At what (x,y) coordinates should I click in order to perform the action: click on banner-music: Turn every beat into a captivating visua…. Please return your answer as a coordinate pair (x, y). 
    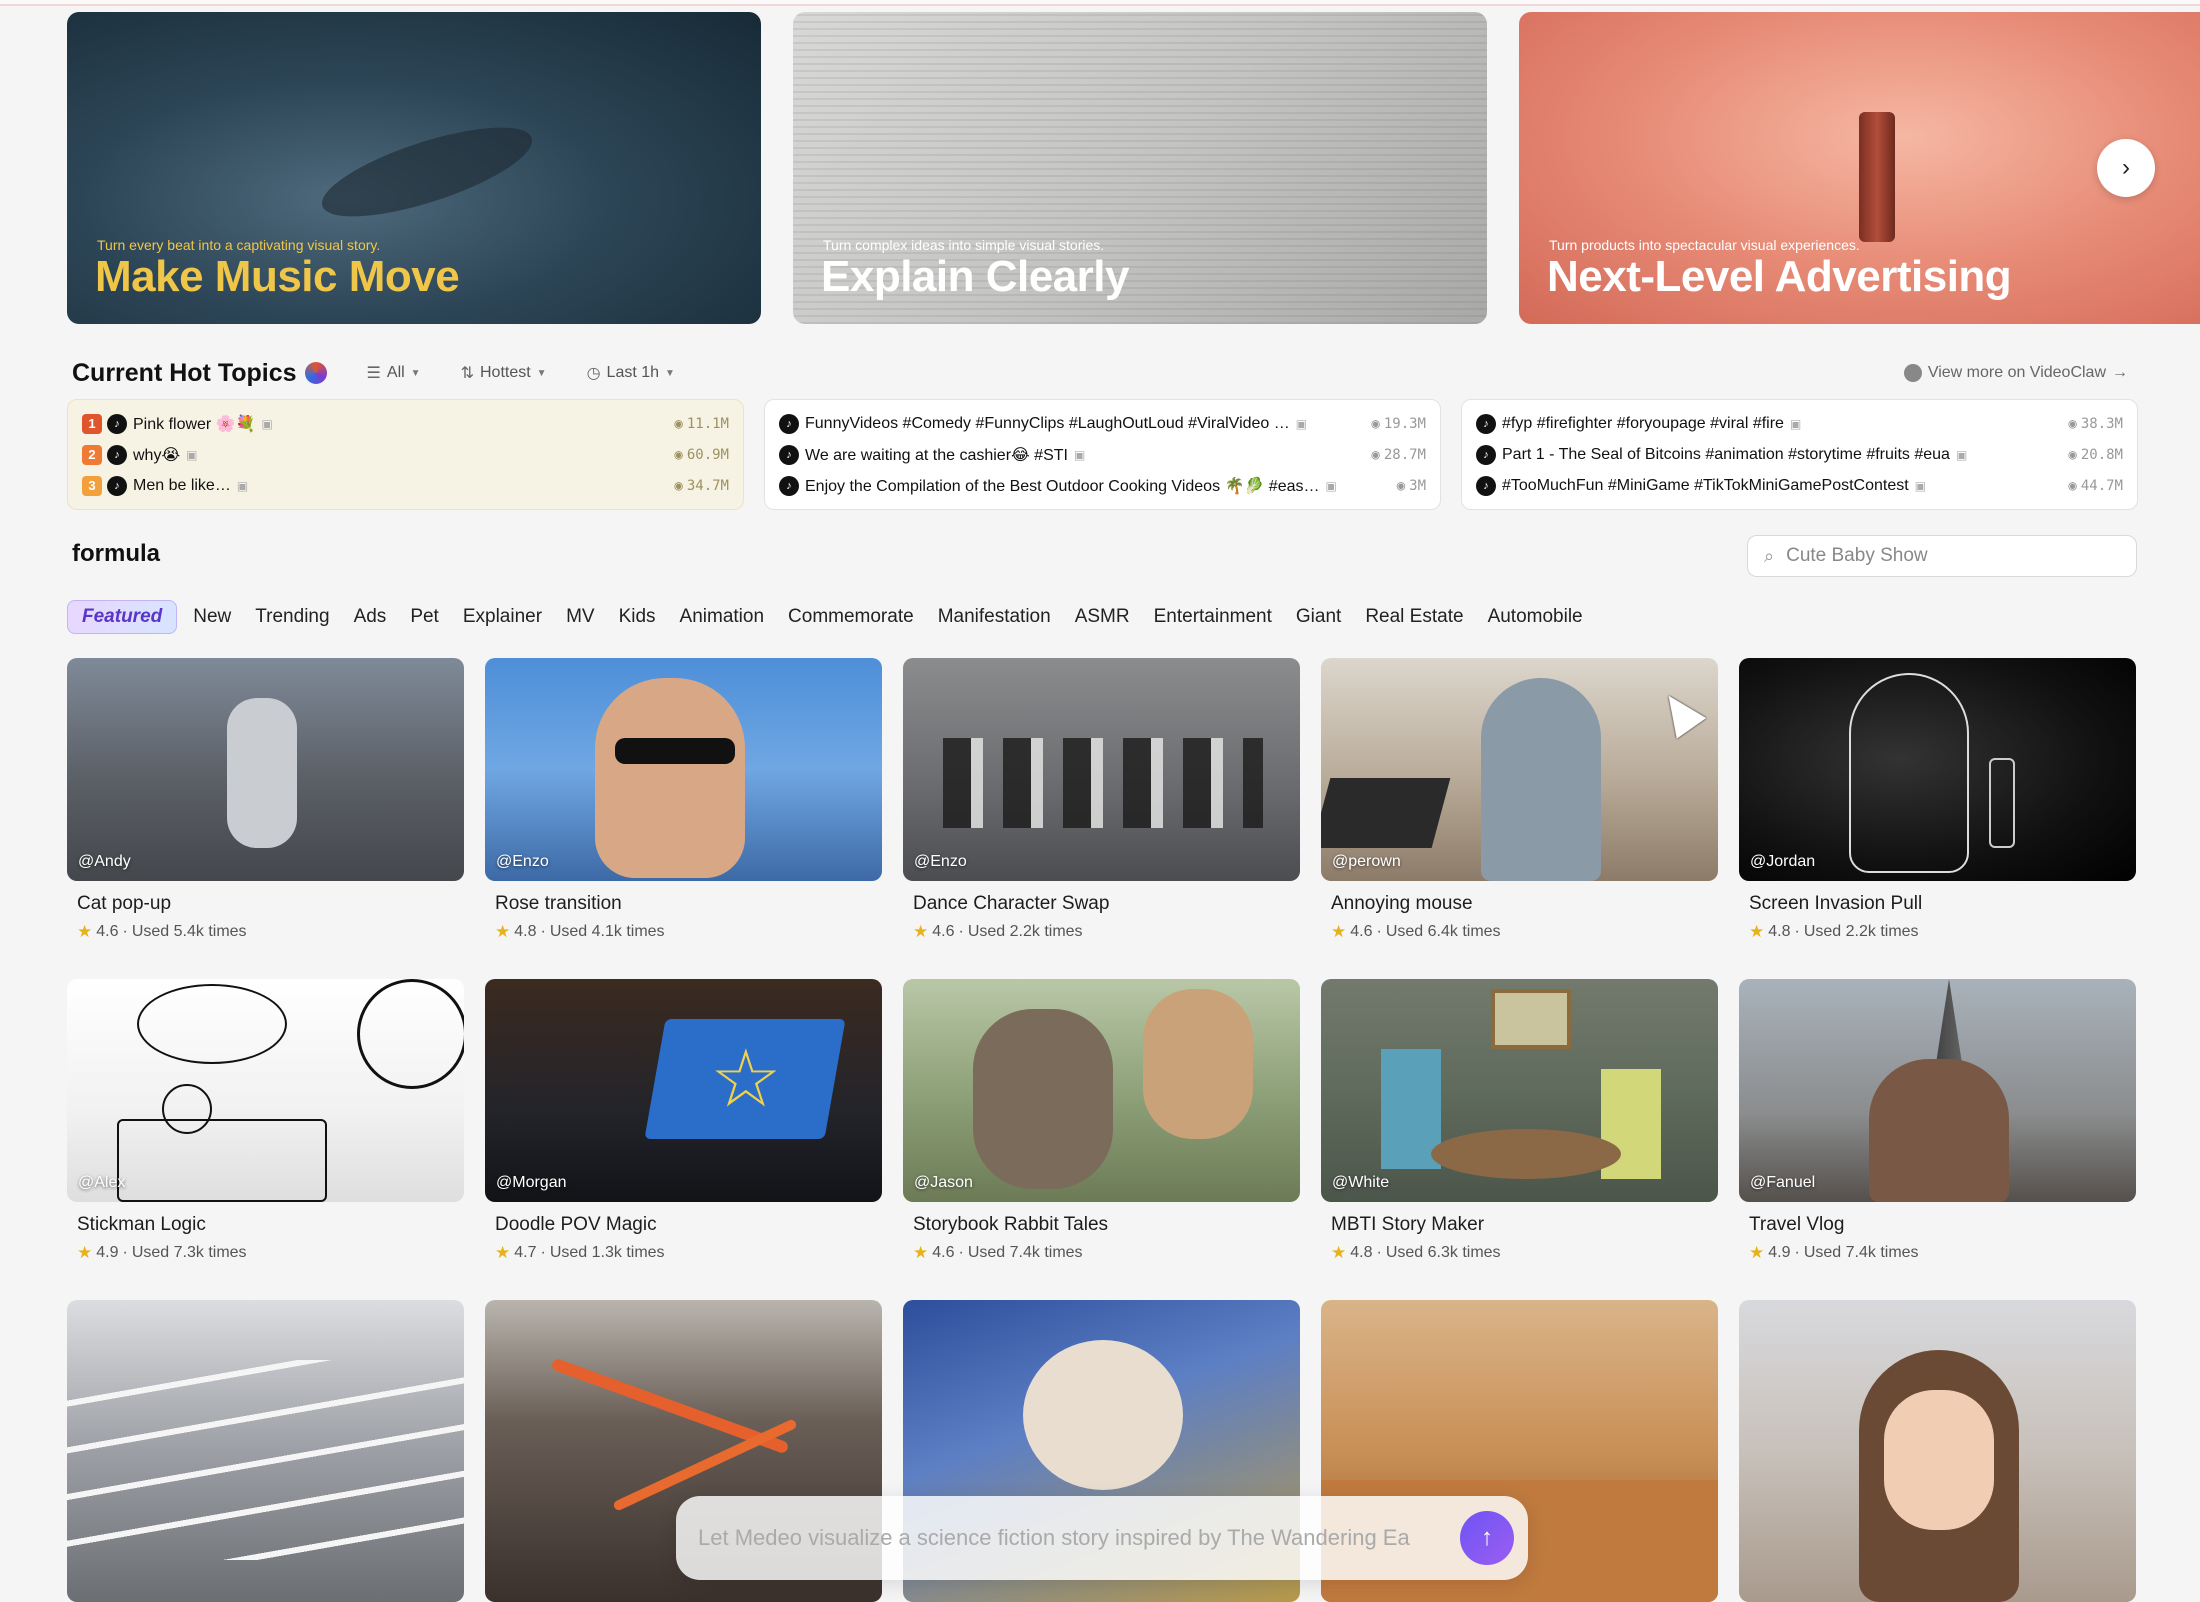
    Looking at the image, I should click on (414, 168).